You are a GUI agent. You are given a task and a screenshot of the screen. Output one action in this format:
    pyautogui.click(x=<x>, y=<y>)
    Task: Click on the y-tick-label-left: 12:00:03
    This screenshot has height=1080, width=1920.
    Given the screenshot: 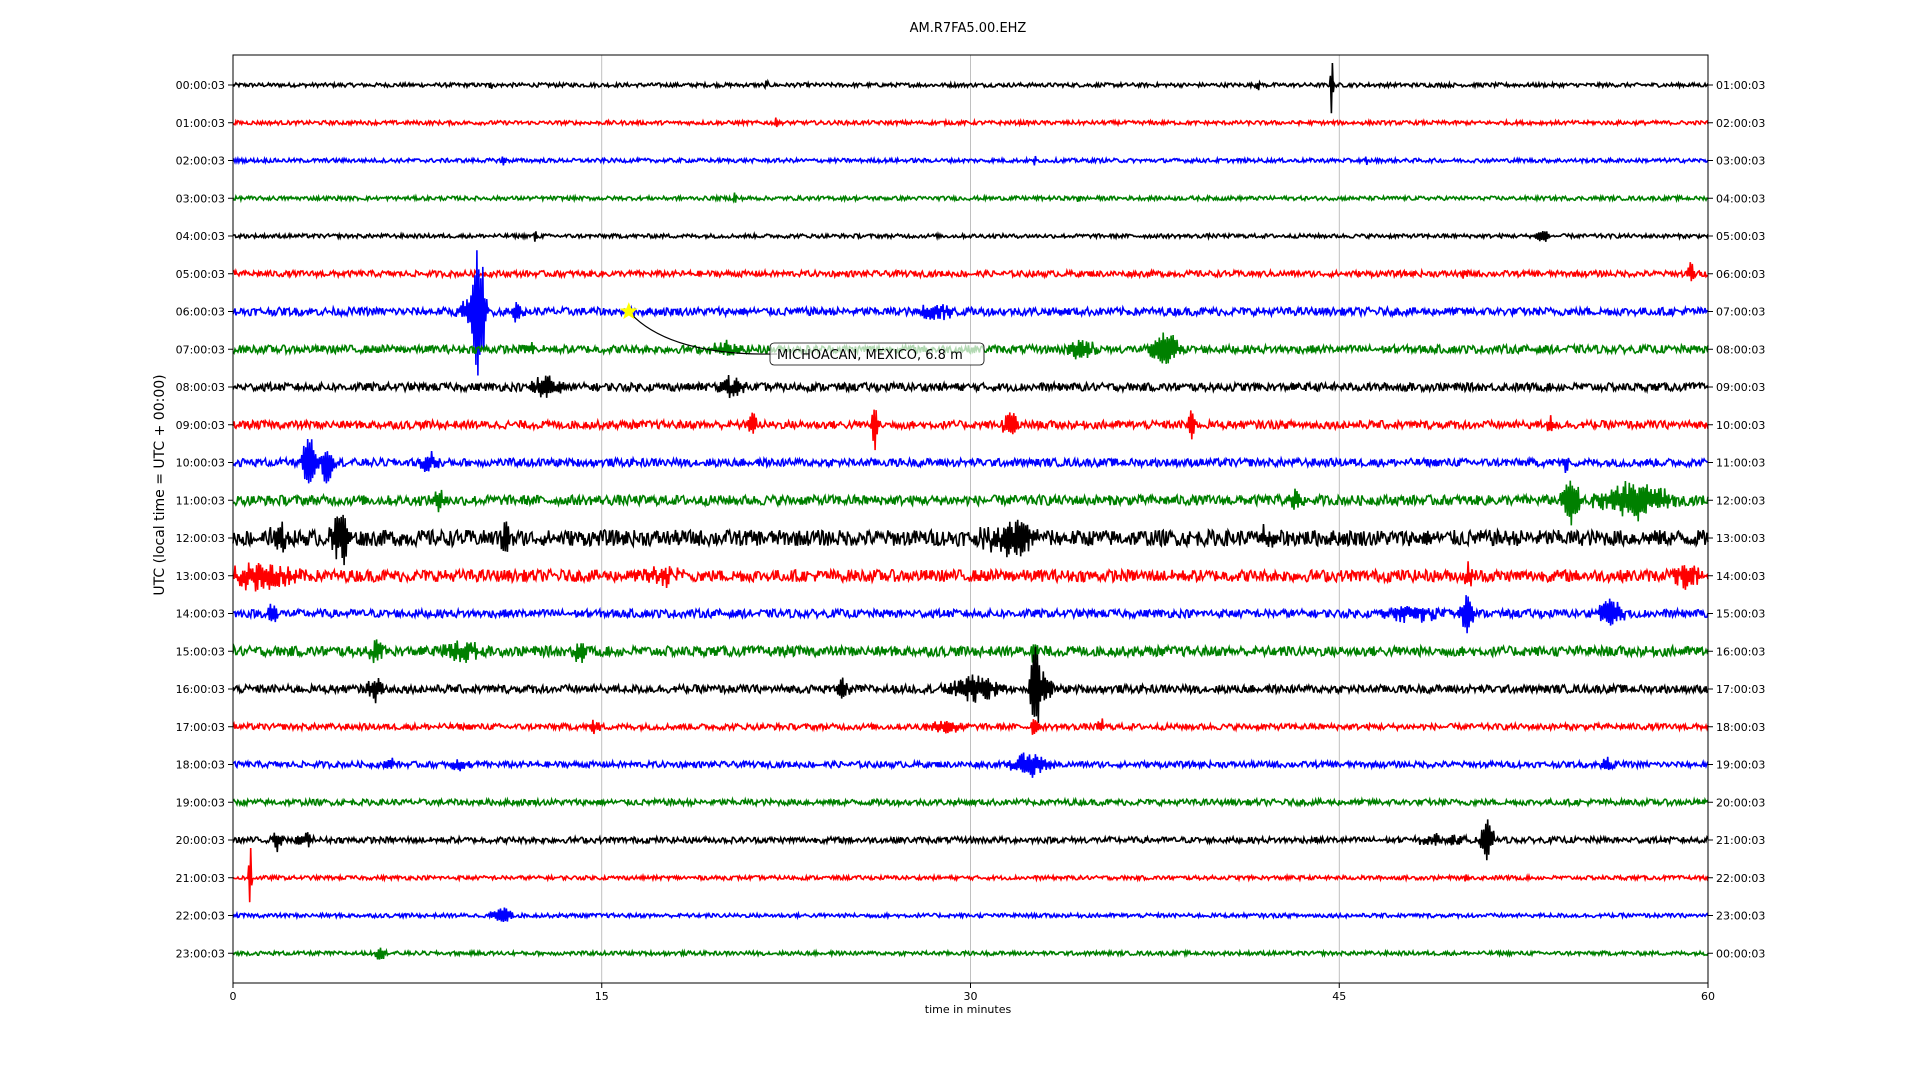 What is the action you would take?
    pyautogui.click(x=200, y=538)
    